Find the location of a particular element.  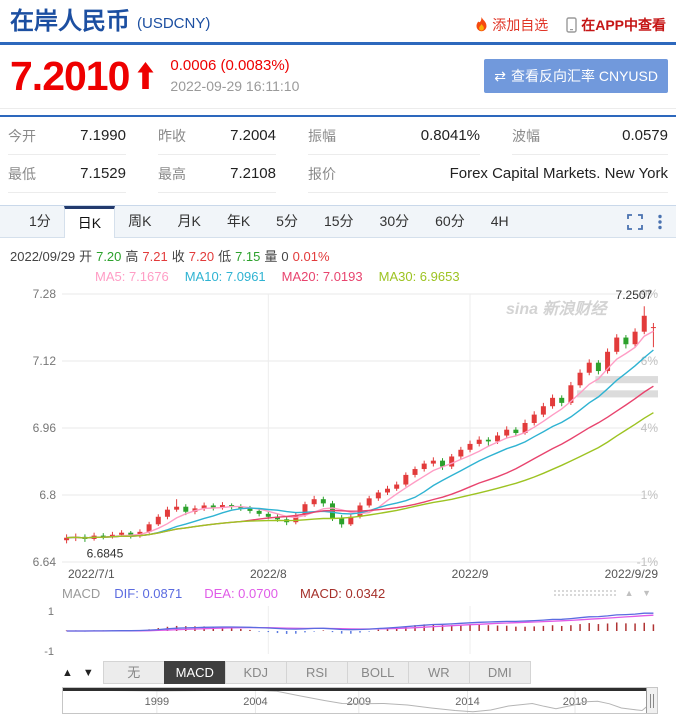

svg-text: 1% is located at coordinates (650, 495).